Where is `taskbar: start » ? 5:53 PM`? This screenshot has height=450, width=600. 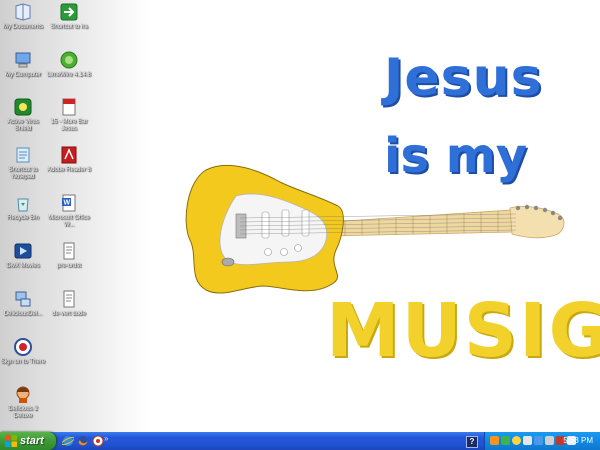
taskbar: start » ? 5:53 PM is located at coordinates (300, 441).